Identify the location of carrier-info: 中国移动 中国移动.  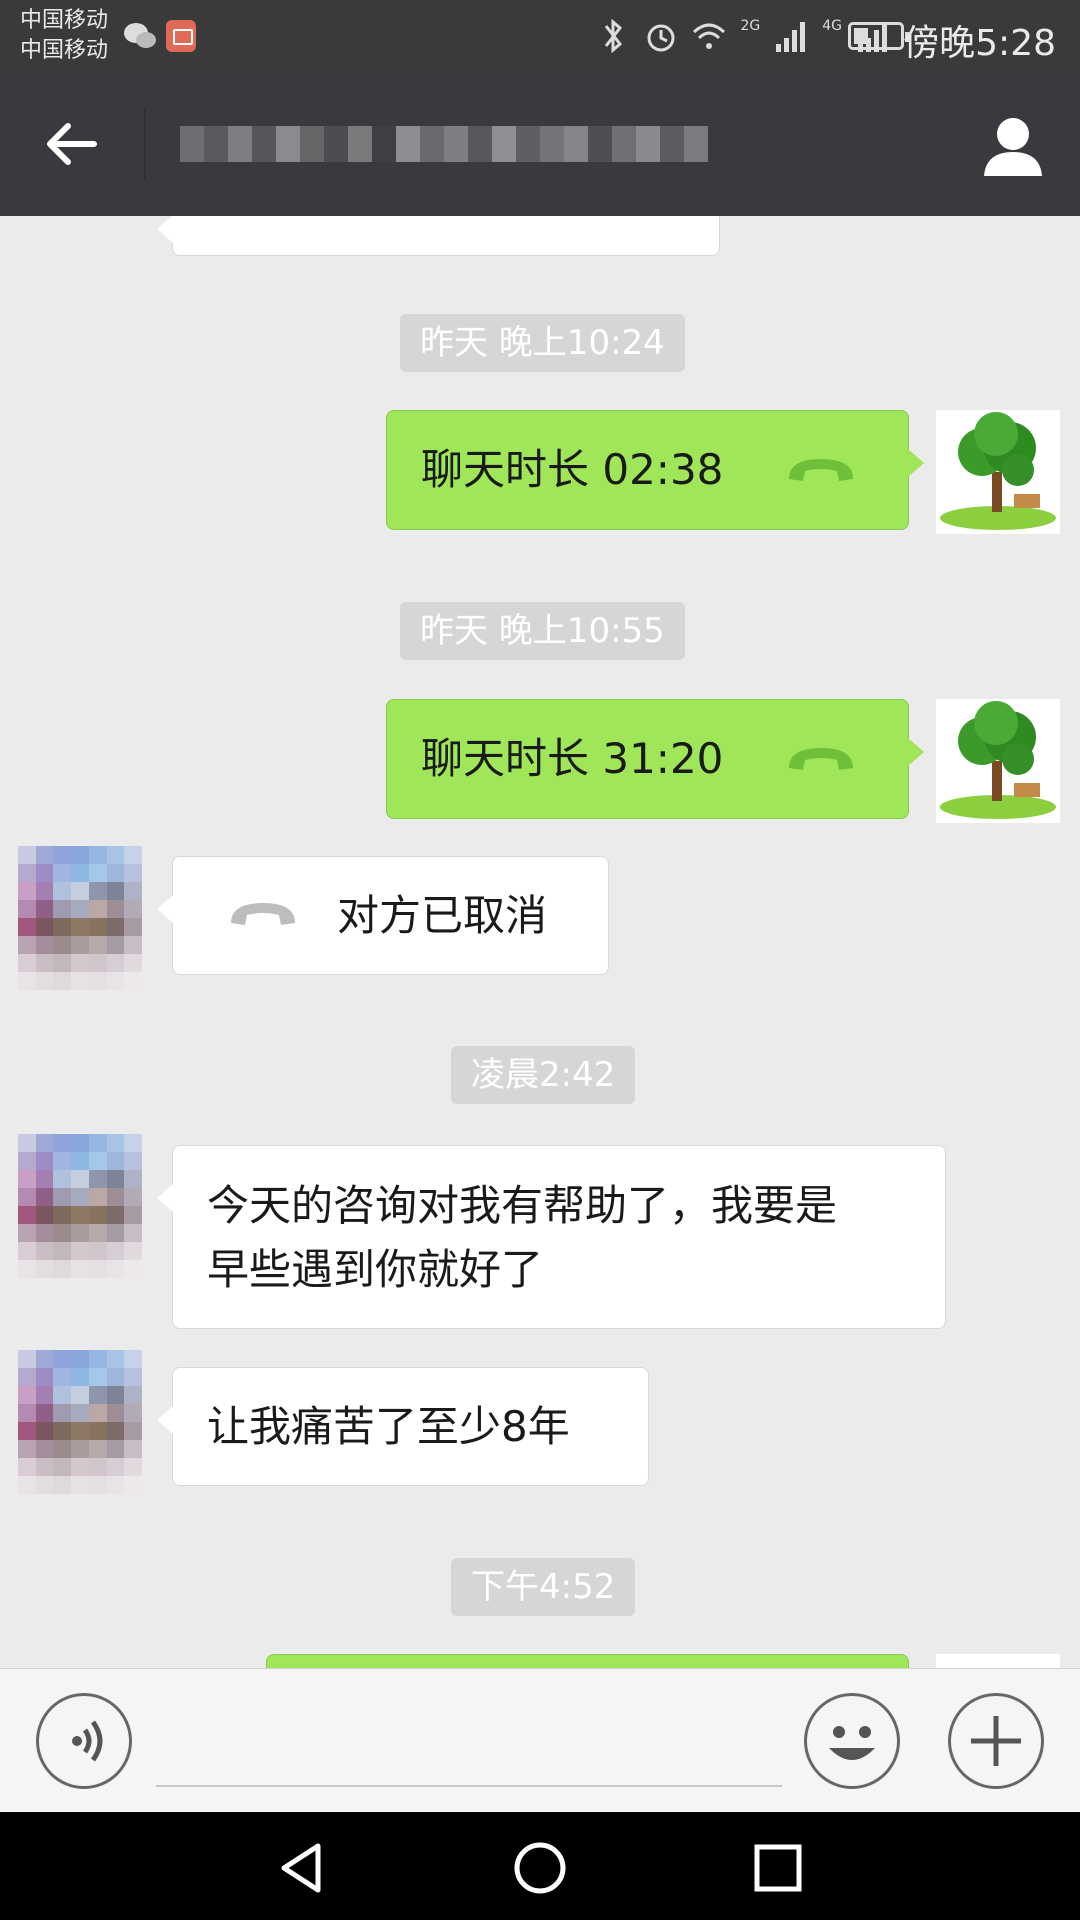
(64, 36).